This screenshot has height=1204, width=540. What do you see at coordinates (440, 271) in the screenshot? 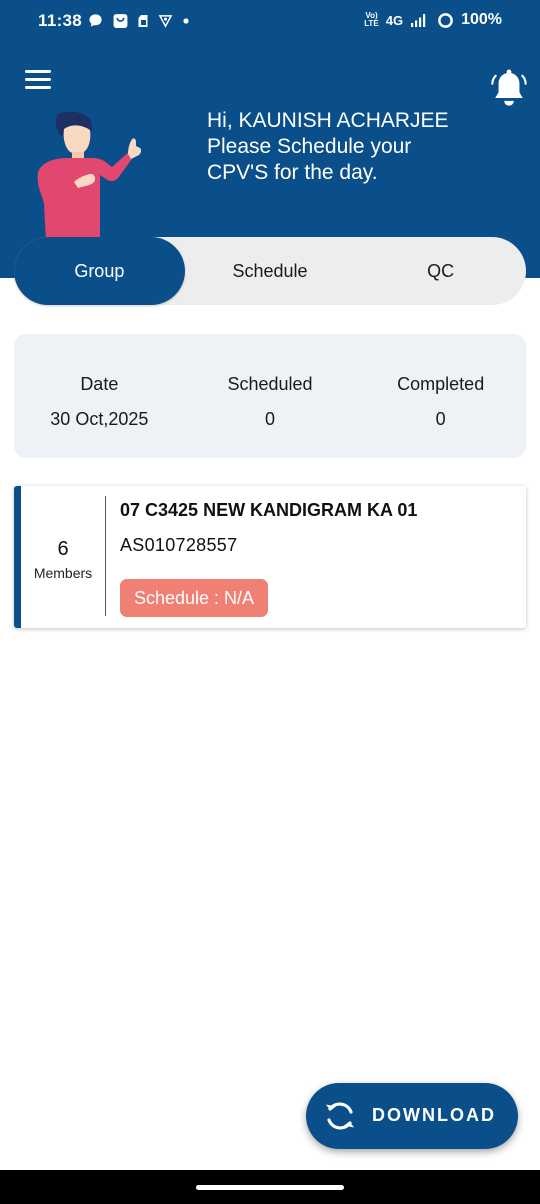
I see `tab-qc: QC` at bounding box center [440, 271].